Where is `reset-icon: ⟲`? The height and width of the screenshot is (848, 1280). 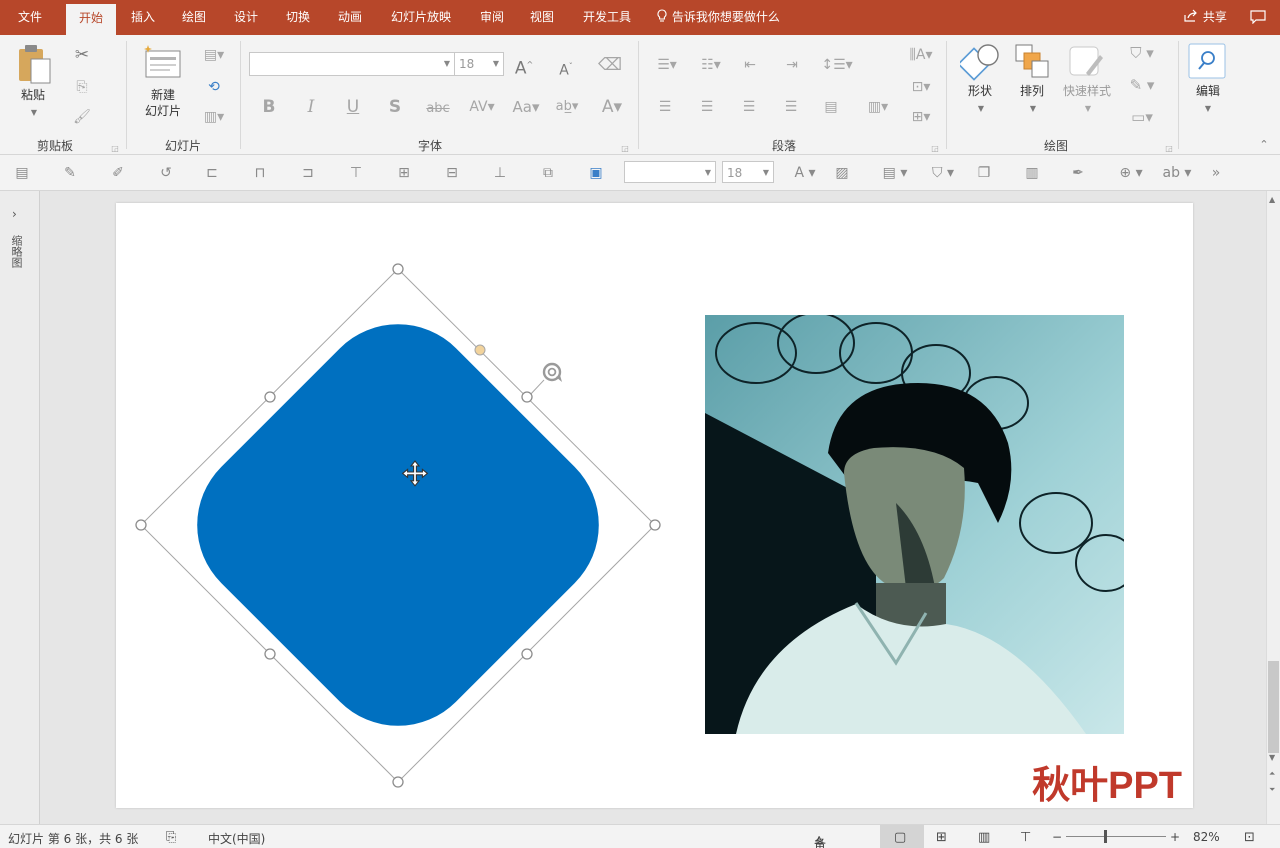 reset-icon: ⟲ is located at coordinates (214, 87).